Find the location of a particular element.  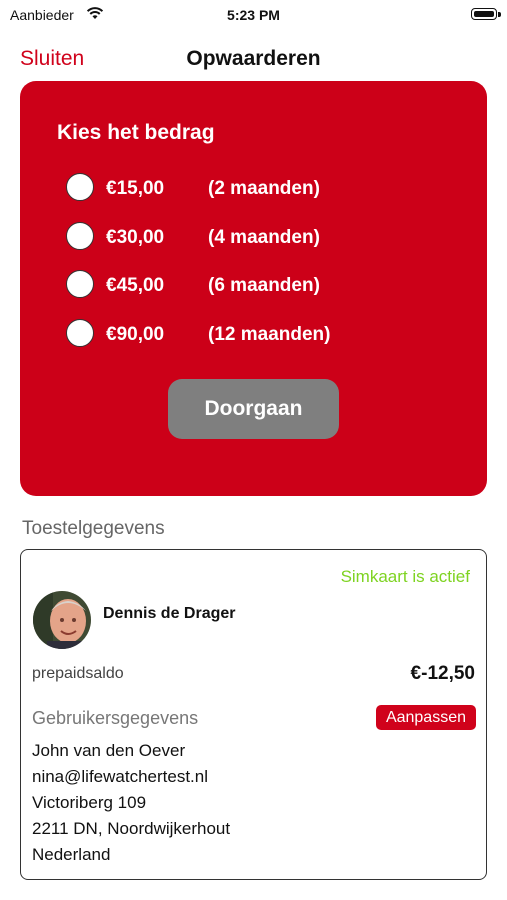

option-amount: €45,00 is located at coordinates (135, 285).